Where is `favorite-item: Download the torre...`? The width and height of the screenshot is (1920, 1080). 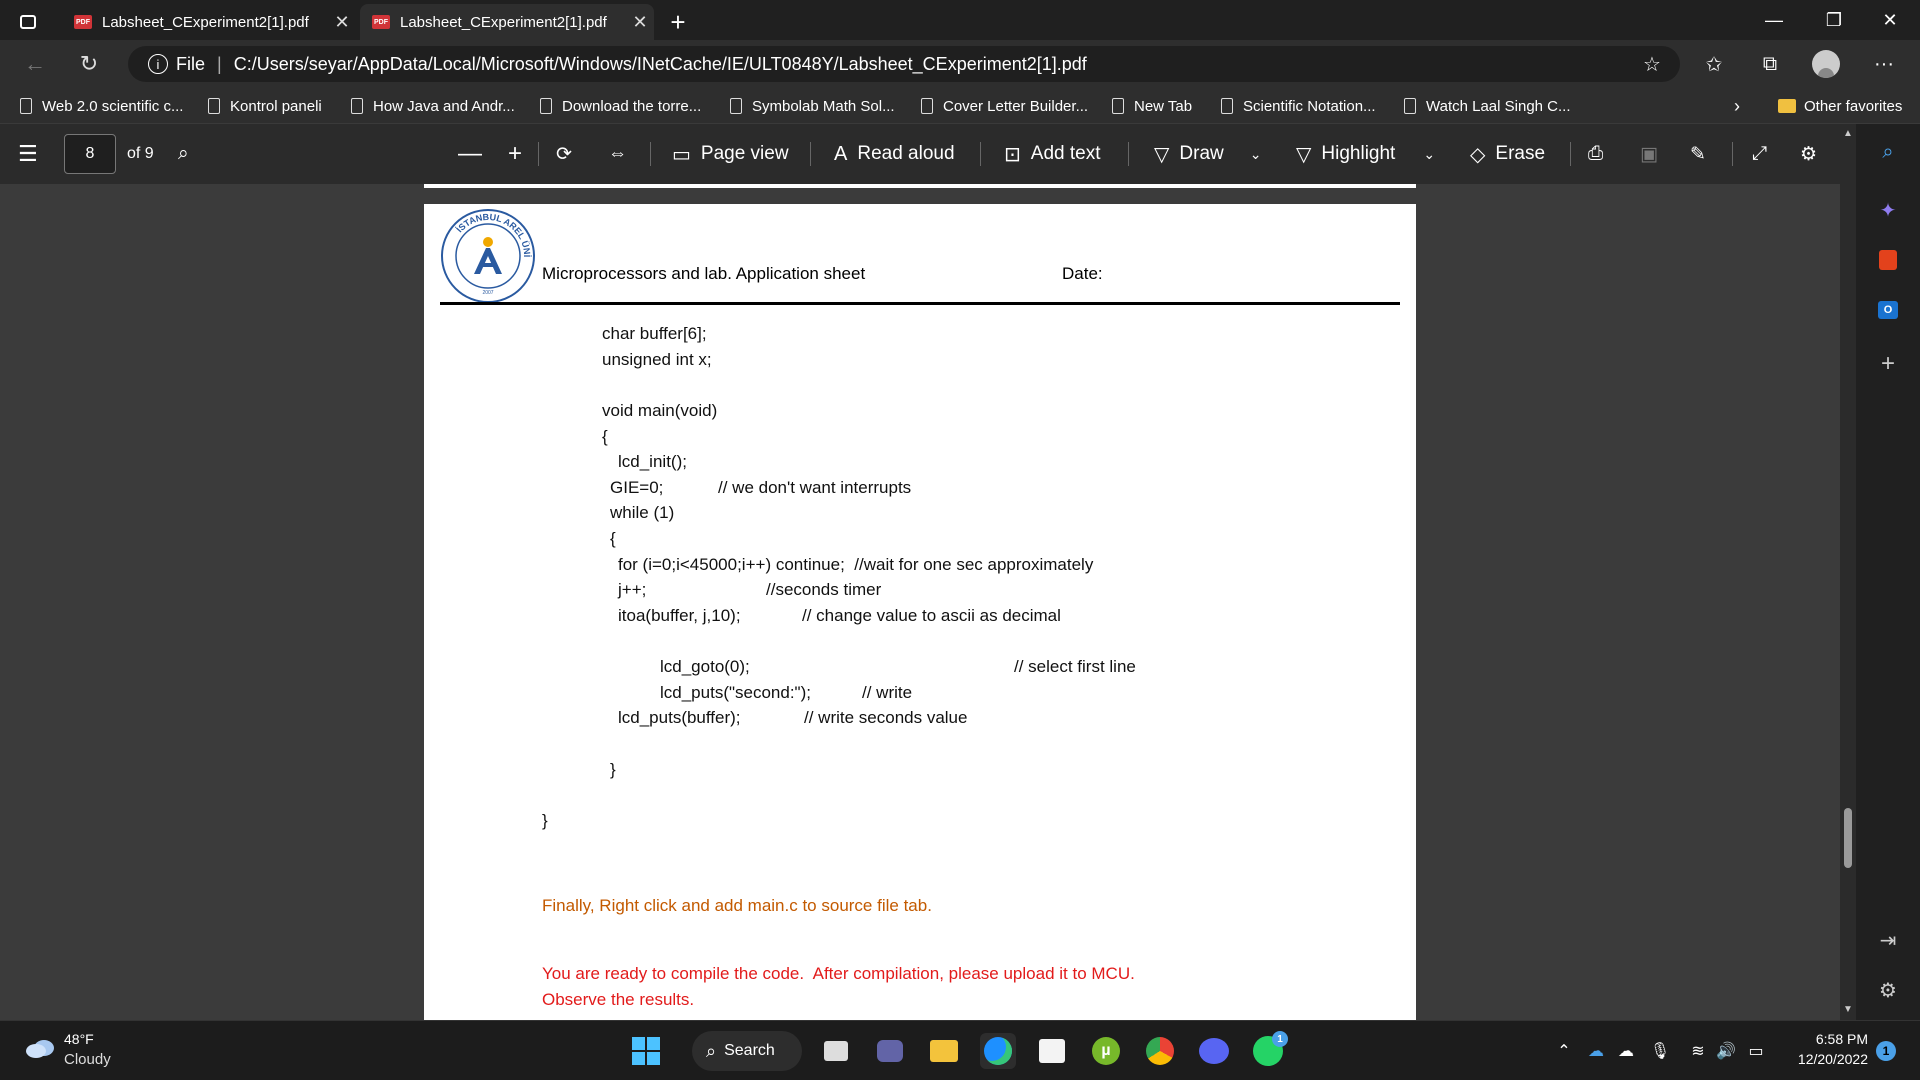 favorite-item: Download the torre... is located at coordinates (620, 106).